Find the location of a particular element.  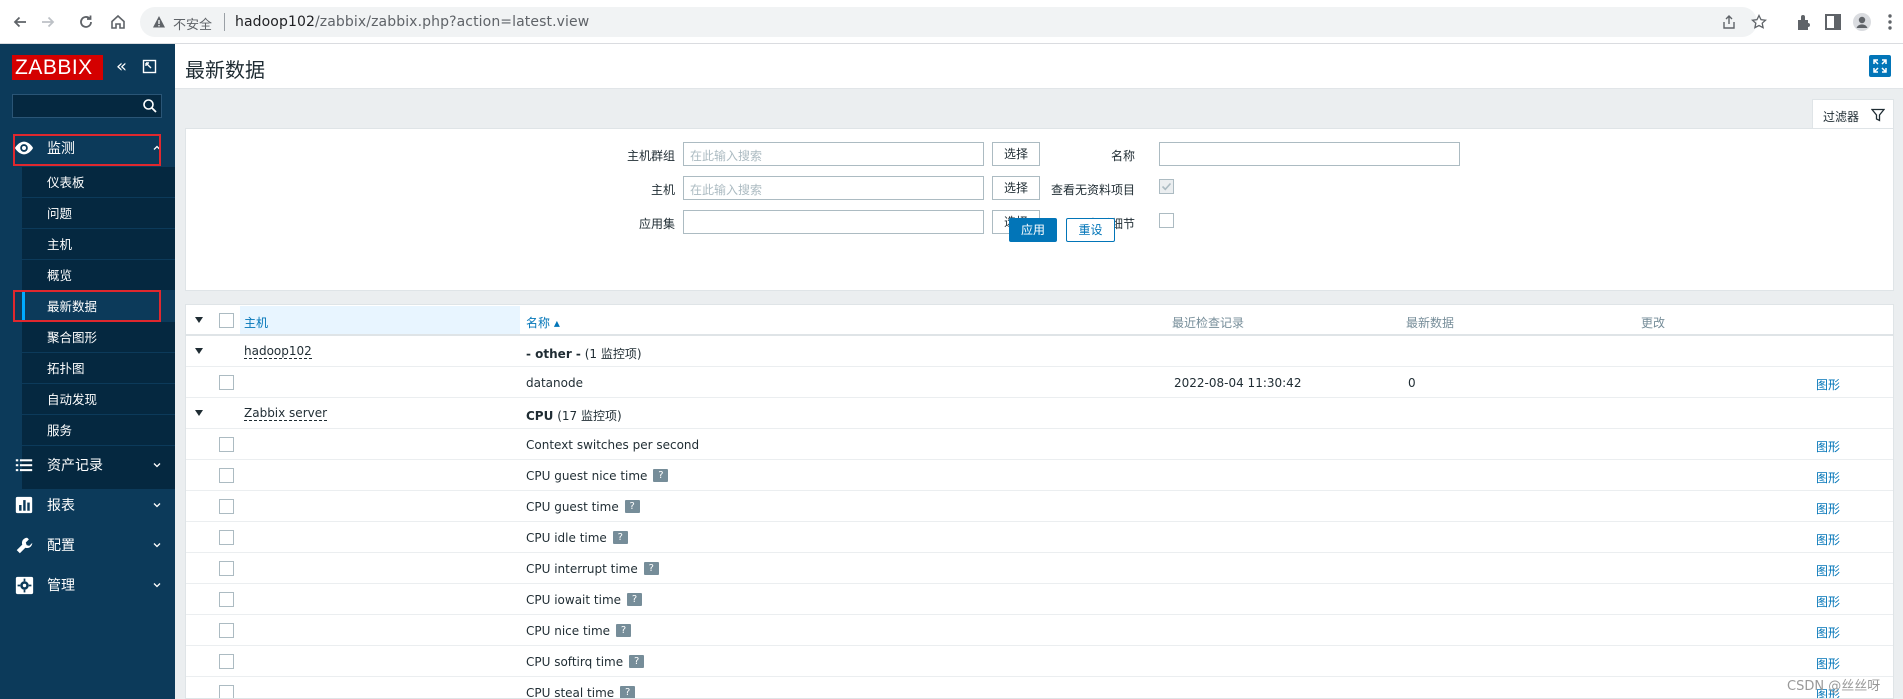

show-items-without-data-checkbox is located at coordinates (1166, 186).